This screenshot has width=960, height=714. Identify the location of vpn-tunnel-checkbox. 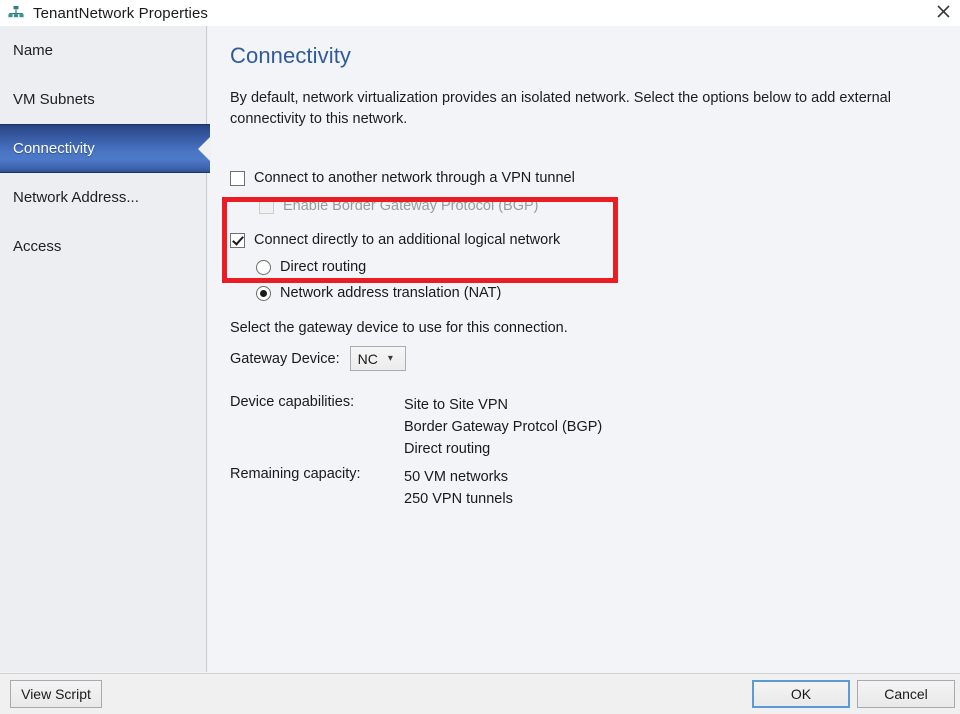
(237, 178).